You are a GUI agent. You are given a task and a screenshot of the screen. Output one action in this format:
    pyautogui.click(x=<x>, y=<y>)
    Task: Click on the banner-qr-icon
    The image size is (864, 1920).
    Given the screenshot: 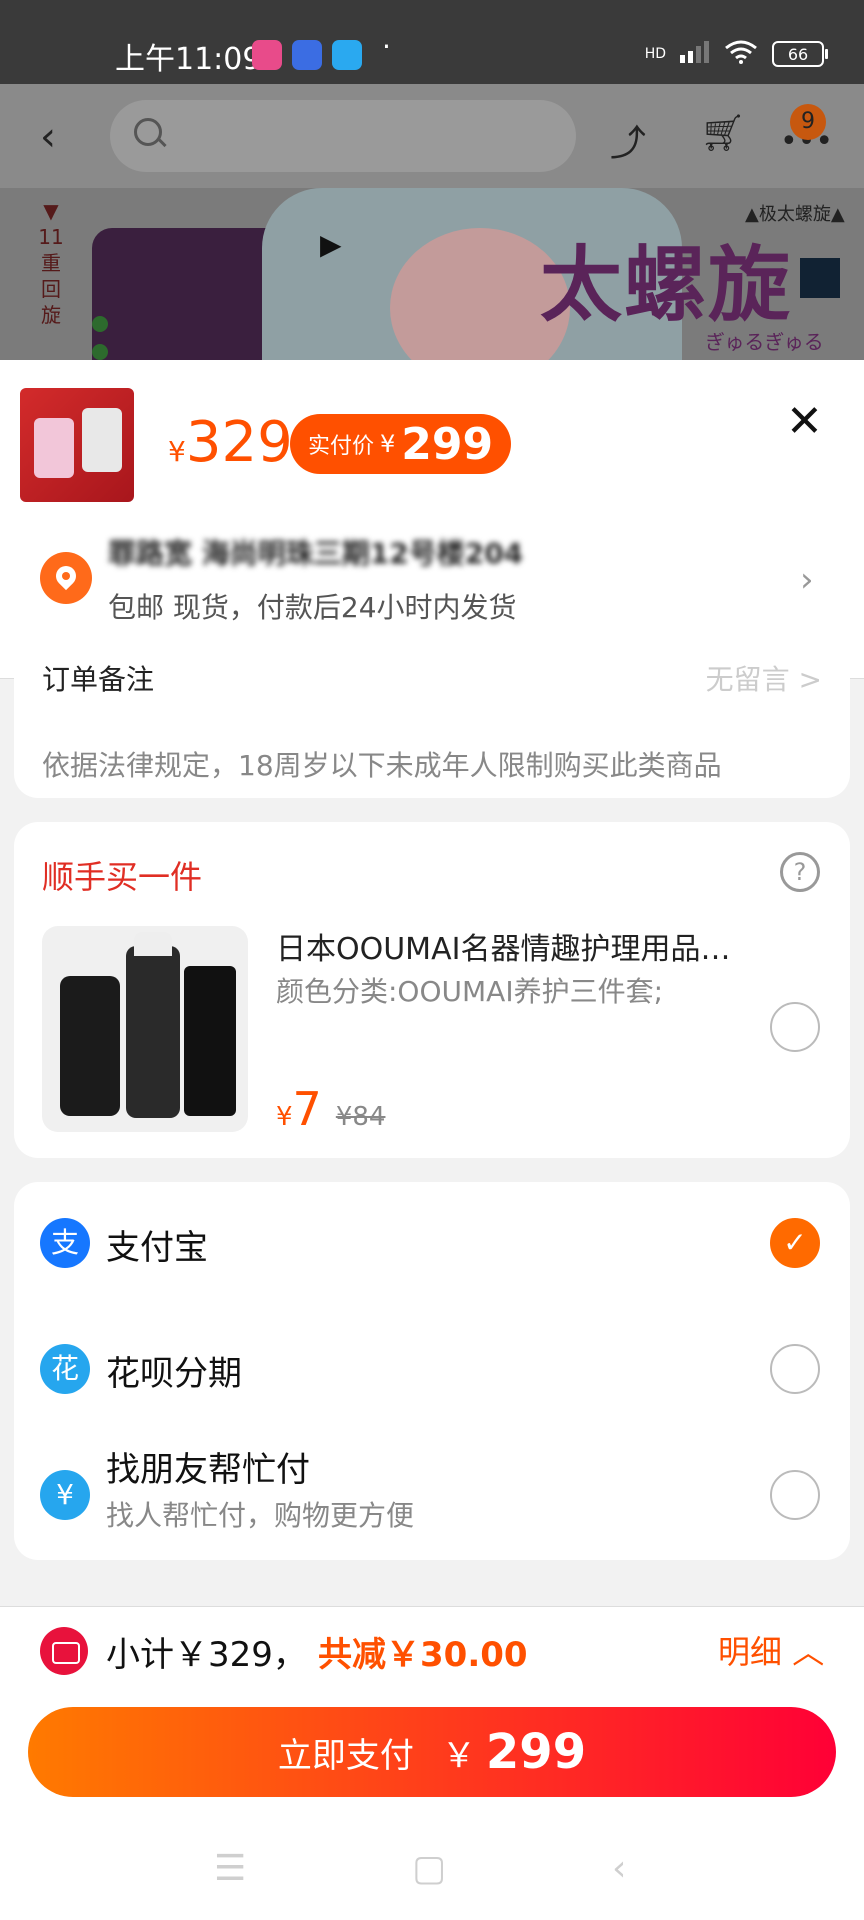 What is the action you would take?
    pyautogui.click(x=820, y=278)
    